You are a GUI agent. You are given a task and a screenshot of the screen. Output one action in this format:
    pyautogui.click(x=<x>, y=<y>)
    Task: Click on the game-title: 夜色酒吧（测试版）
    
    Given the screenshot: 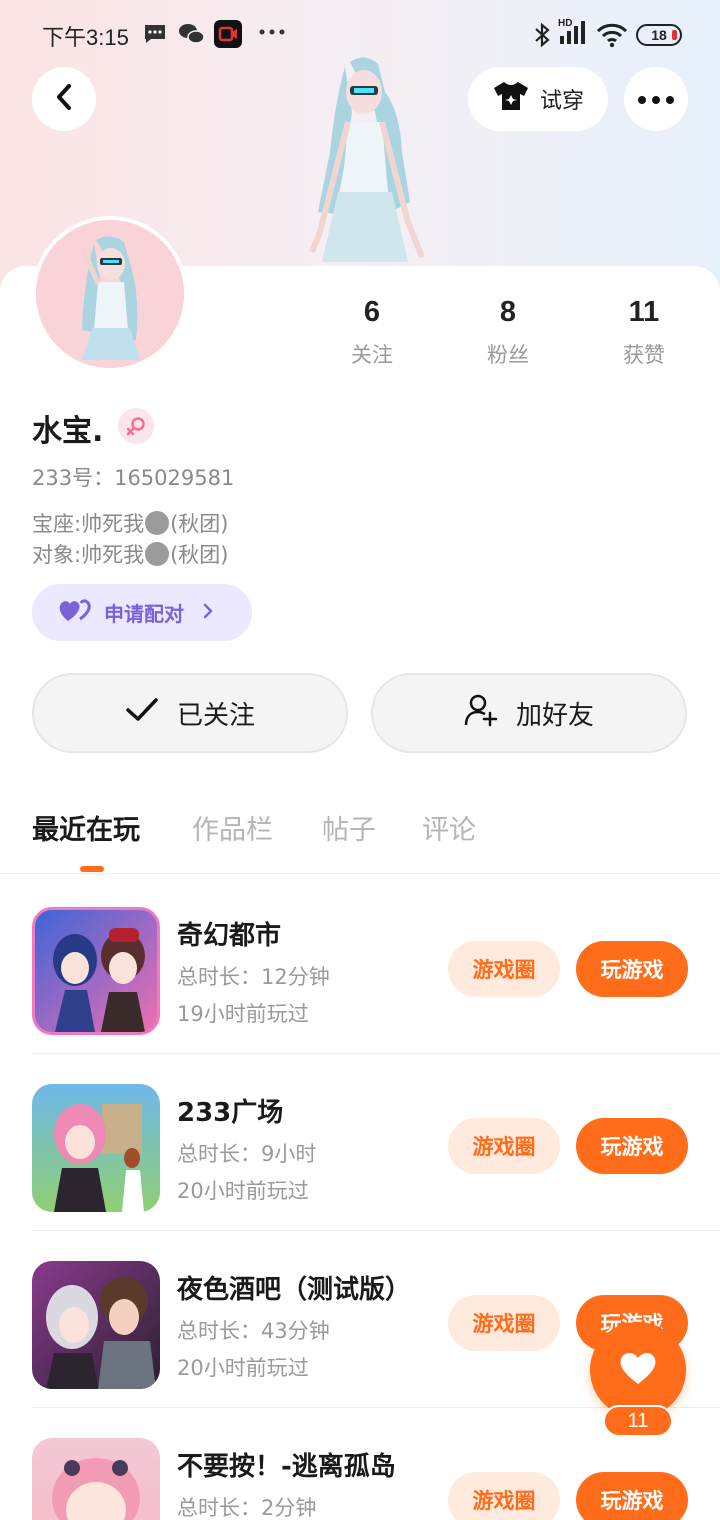 What is the action you would take?
    pyautogui.click(x=294, y=1290)
    